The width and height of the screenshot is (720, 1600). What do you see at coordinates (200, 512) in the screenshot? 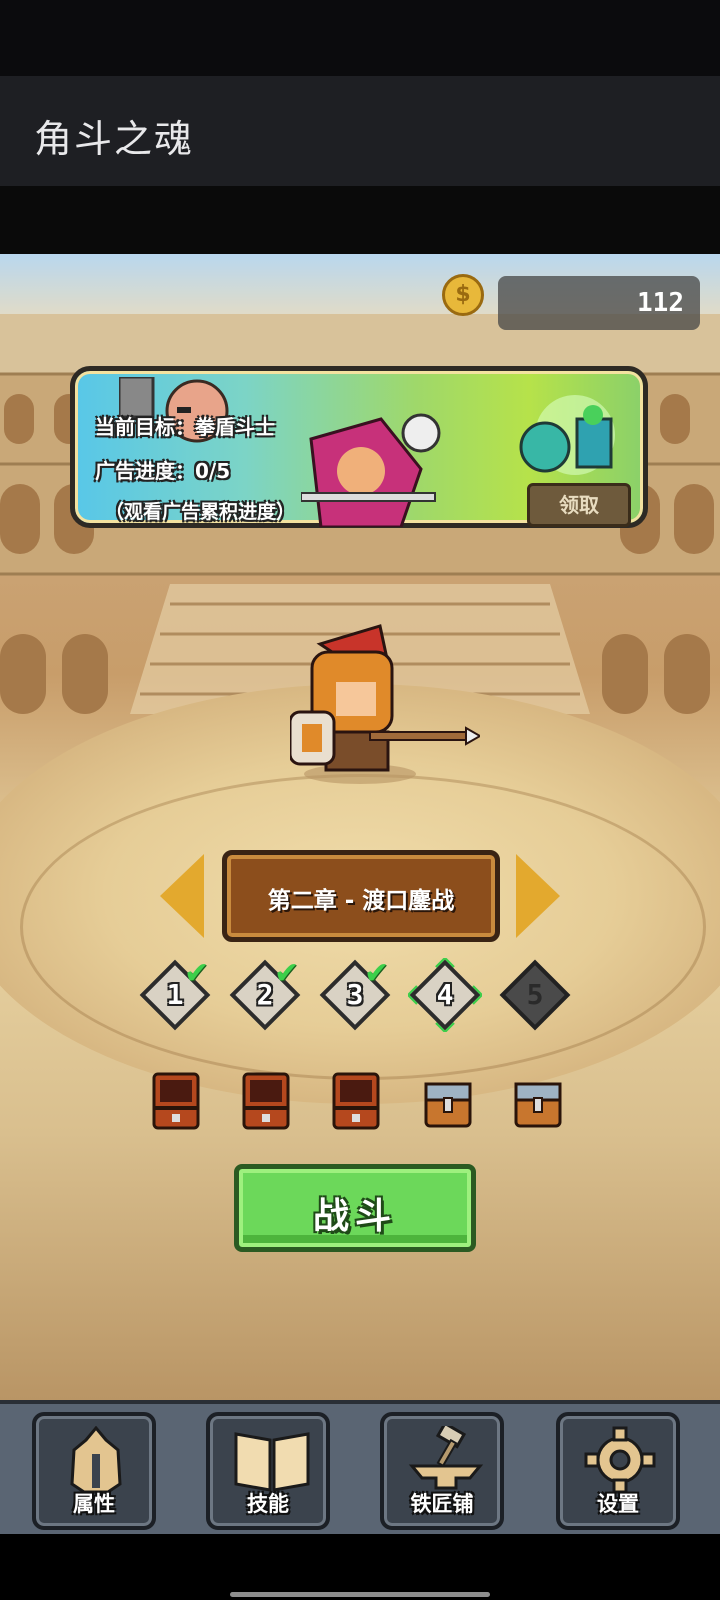
I see `quest-hint: （观看广告累积进度）` at bounding box center [200, 512].